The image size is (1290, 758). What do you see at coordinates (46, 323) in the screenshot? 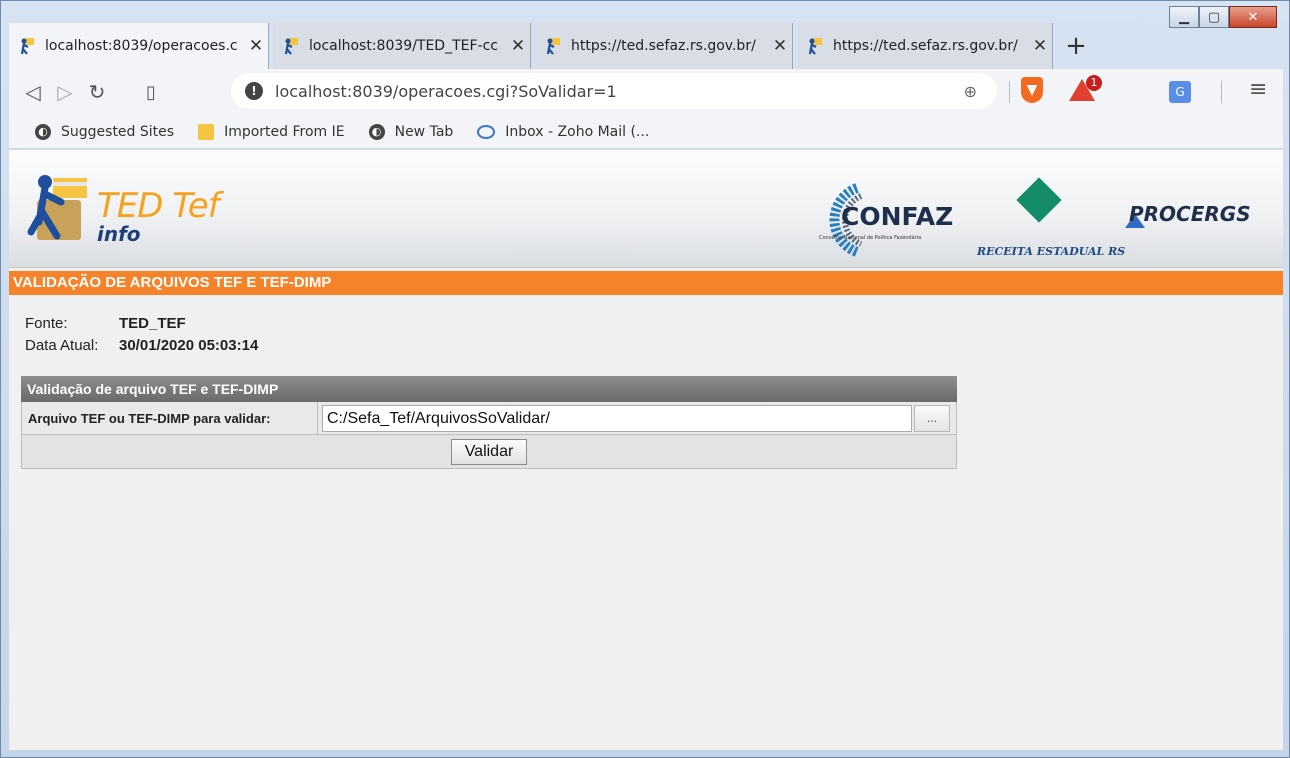
I see `fonte-label: Fonte:` at bounding box center [46, 323].